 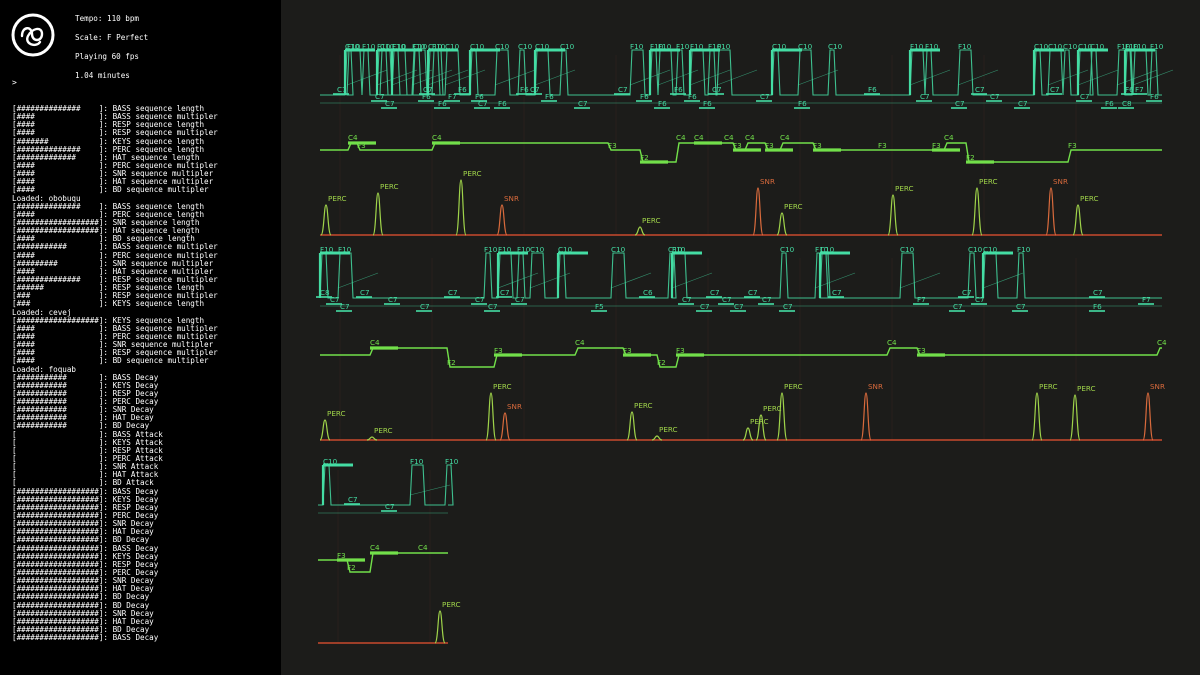 I want to click on log-line: [ ]: BD Attack, so click(x=83, y=483).